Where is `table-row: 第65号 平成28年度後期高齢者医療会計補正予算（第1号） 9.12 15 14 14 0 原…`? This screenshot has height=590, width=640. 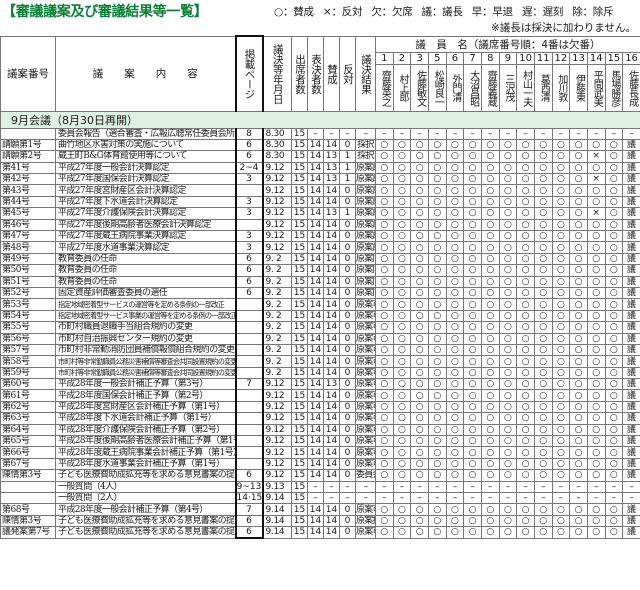 table-row: 第65号 平成28年度後期高齢者医療会計補正予算（第1号） 9.12 15 14 14 0 原… is located at coordinates (320, 441).